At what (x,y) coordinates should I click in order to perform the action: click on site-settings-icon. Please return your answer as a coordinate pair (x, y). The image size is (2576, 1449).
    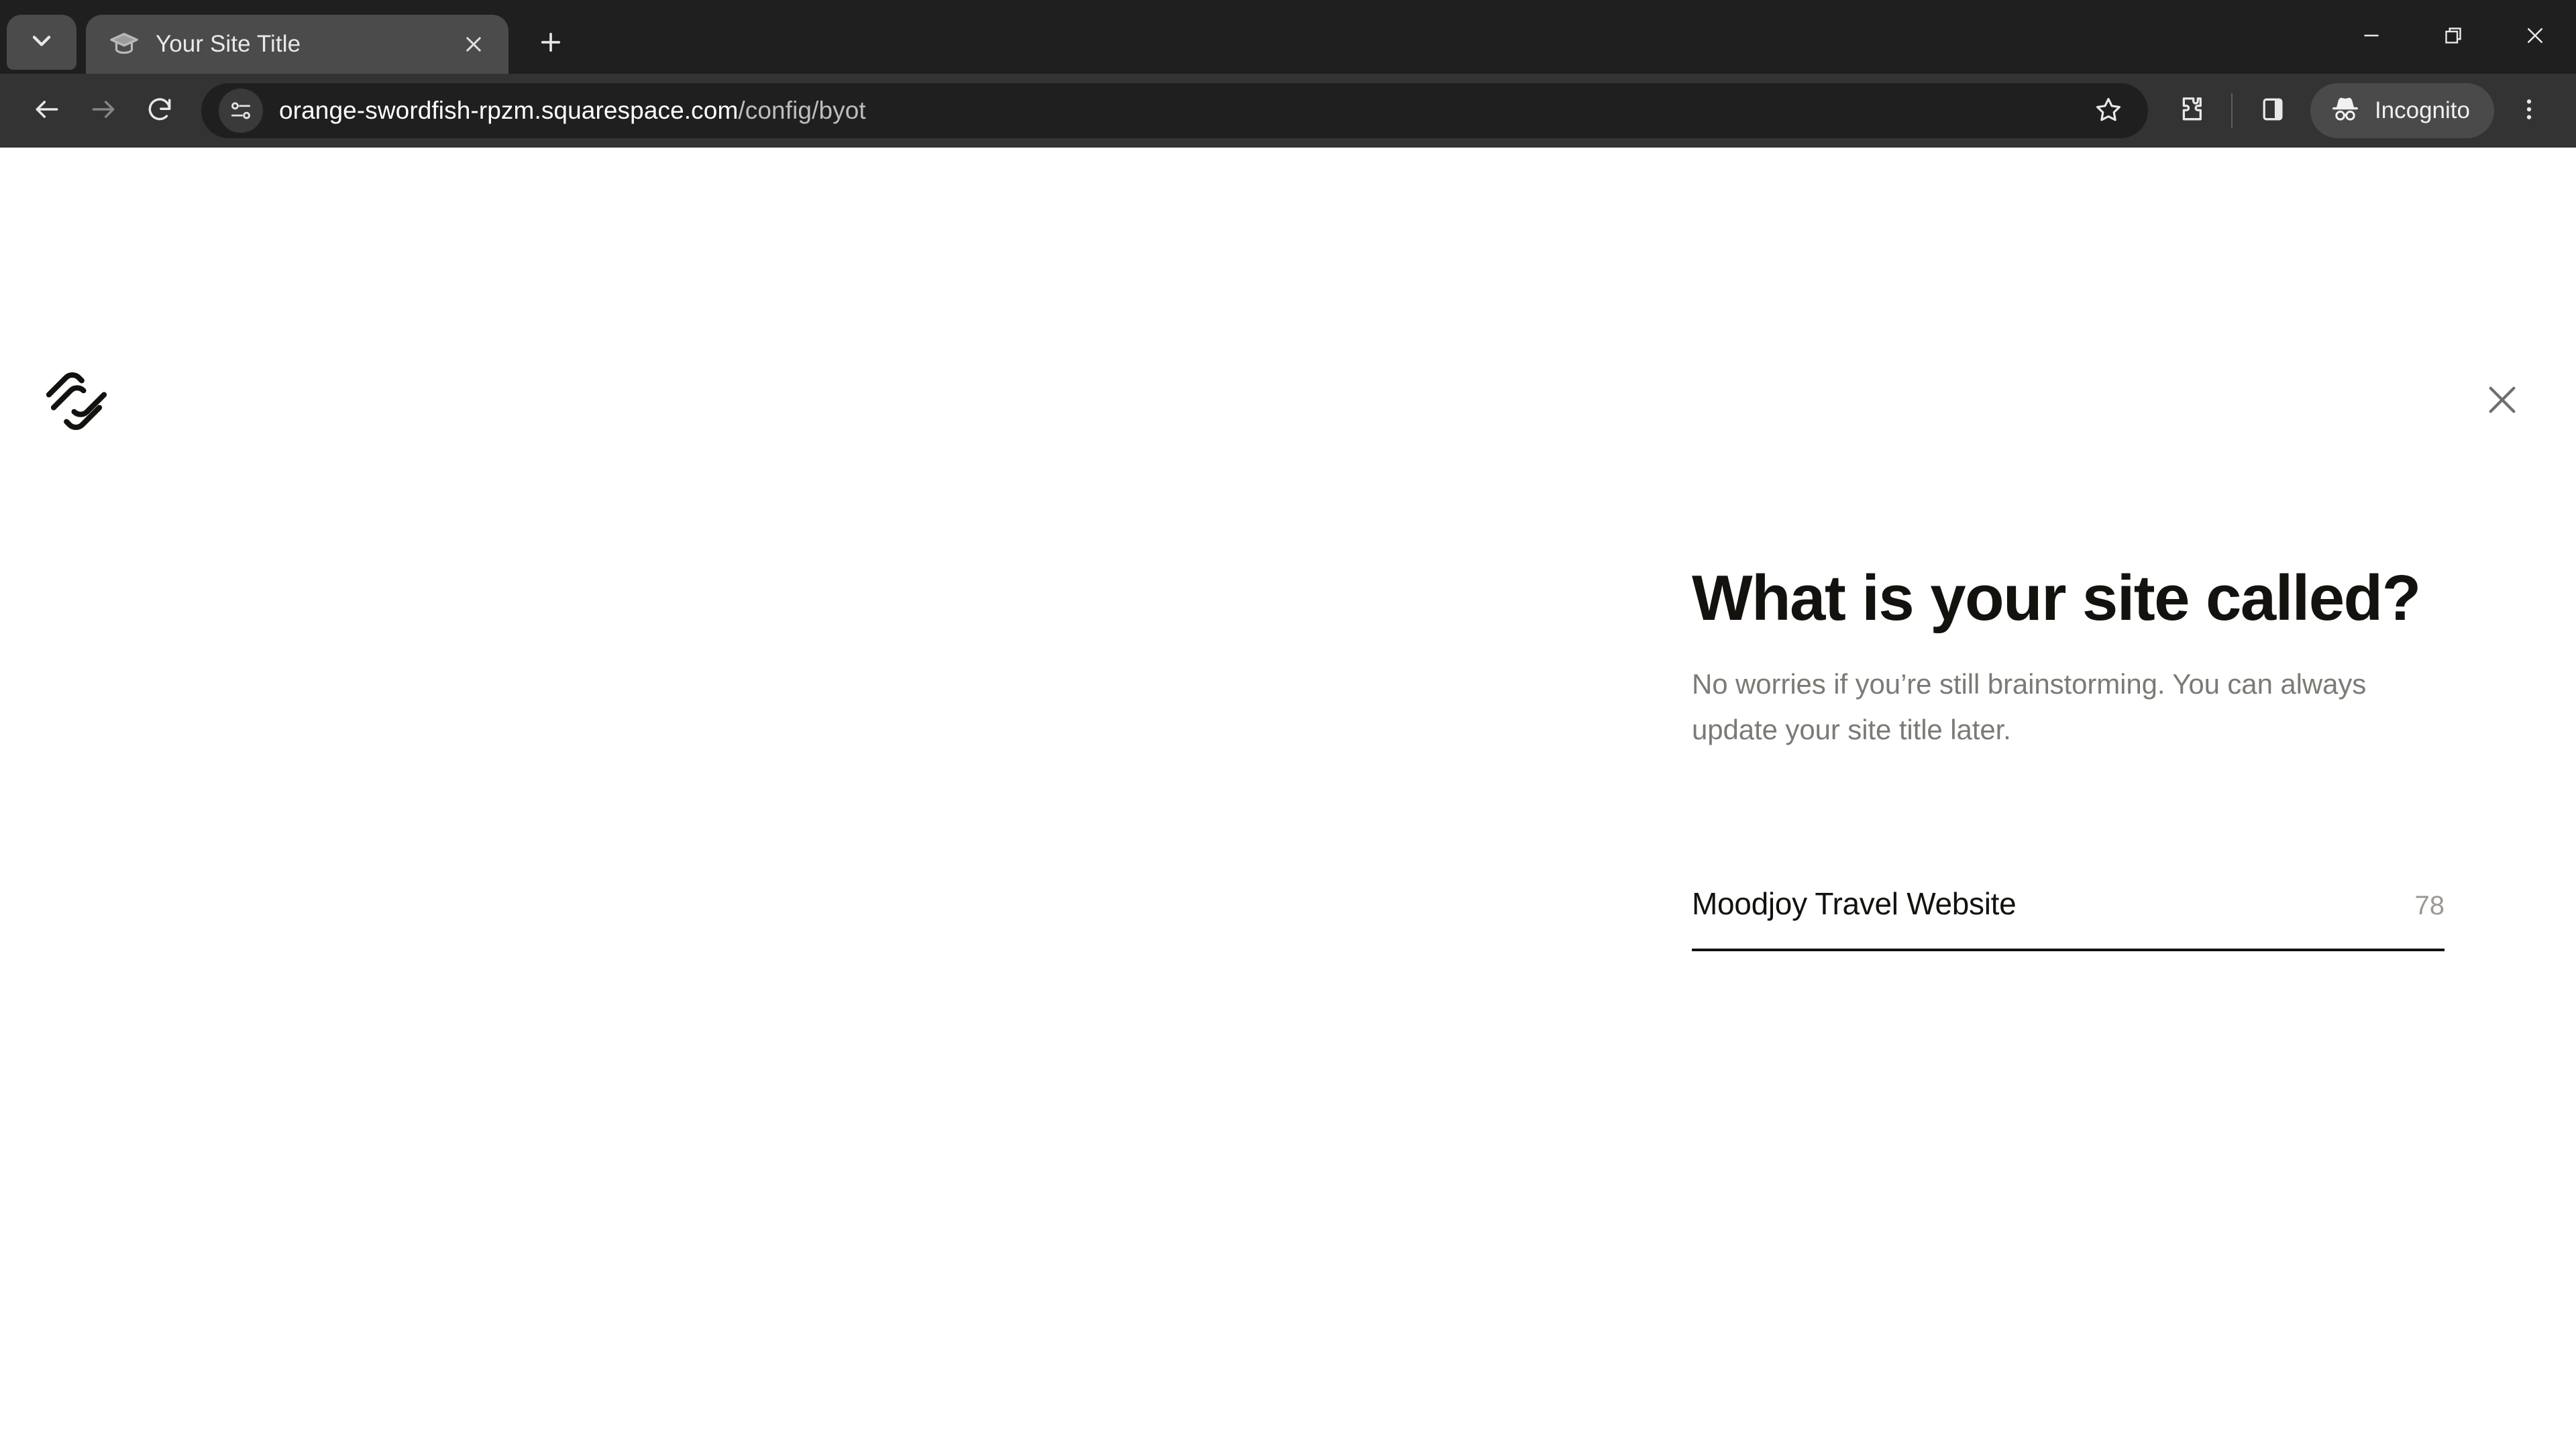
    Looking at the image, I should click on (241, 111).